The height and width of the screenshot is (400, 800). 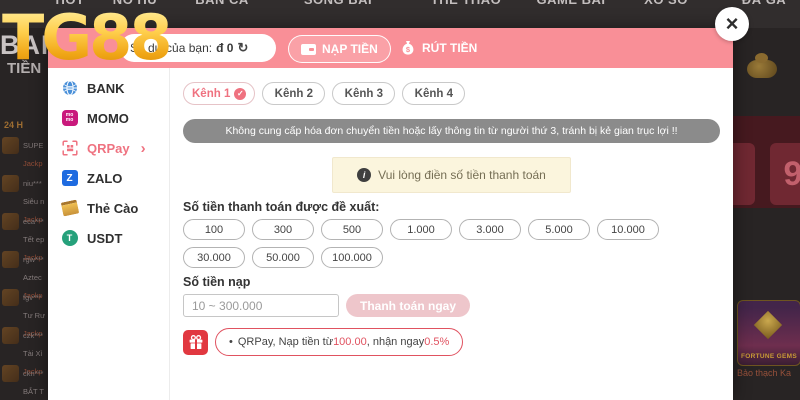 I want to click on money-bag-icon: $, so click(x=408, y=47).